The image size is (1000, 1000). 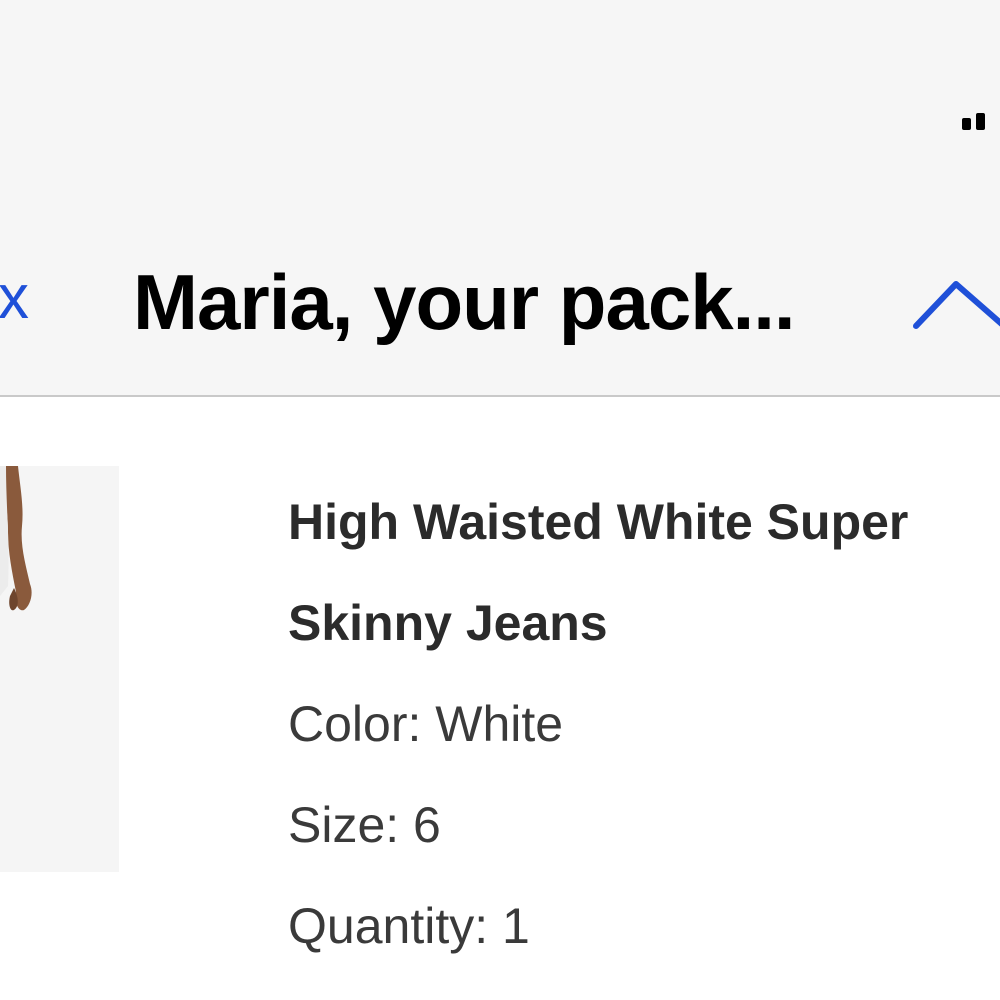 What do you see at coordinates (14, 298) in the screenshot?
I see `back-button: x` at bounding box center [14, 298].